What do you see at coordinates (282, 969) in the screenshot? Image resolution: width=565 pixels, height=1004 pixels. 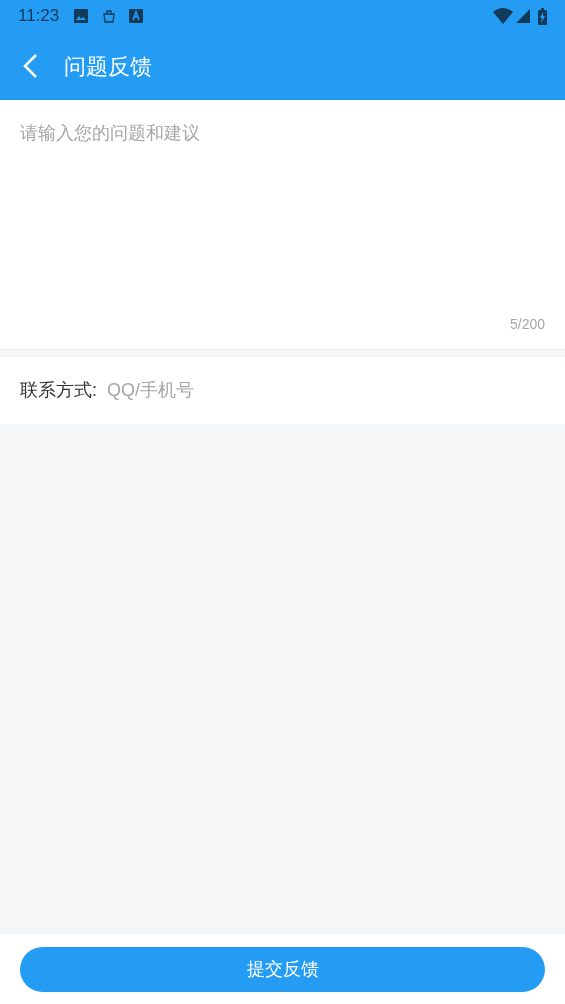 I see `submit-button: 提交反馈` at bounding box center [282, 969].